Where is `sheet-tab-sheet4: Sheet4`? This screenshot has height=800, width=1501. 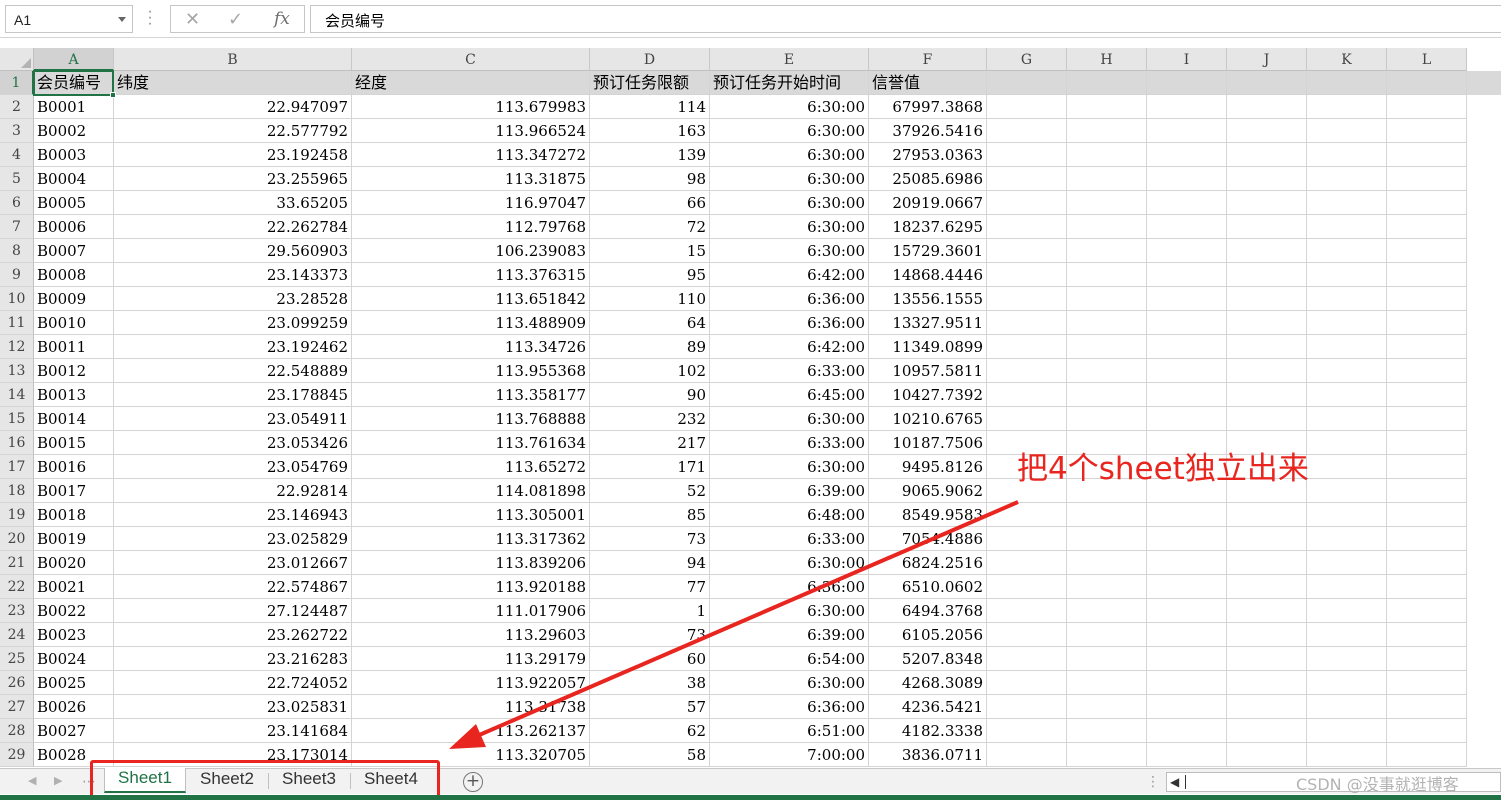 sheet-tab-sheet4: Sheet4 is located at coordinates (391, 781).